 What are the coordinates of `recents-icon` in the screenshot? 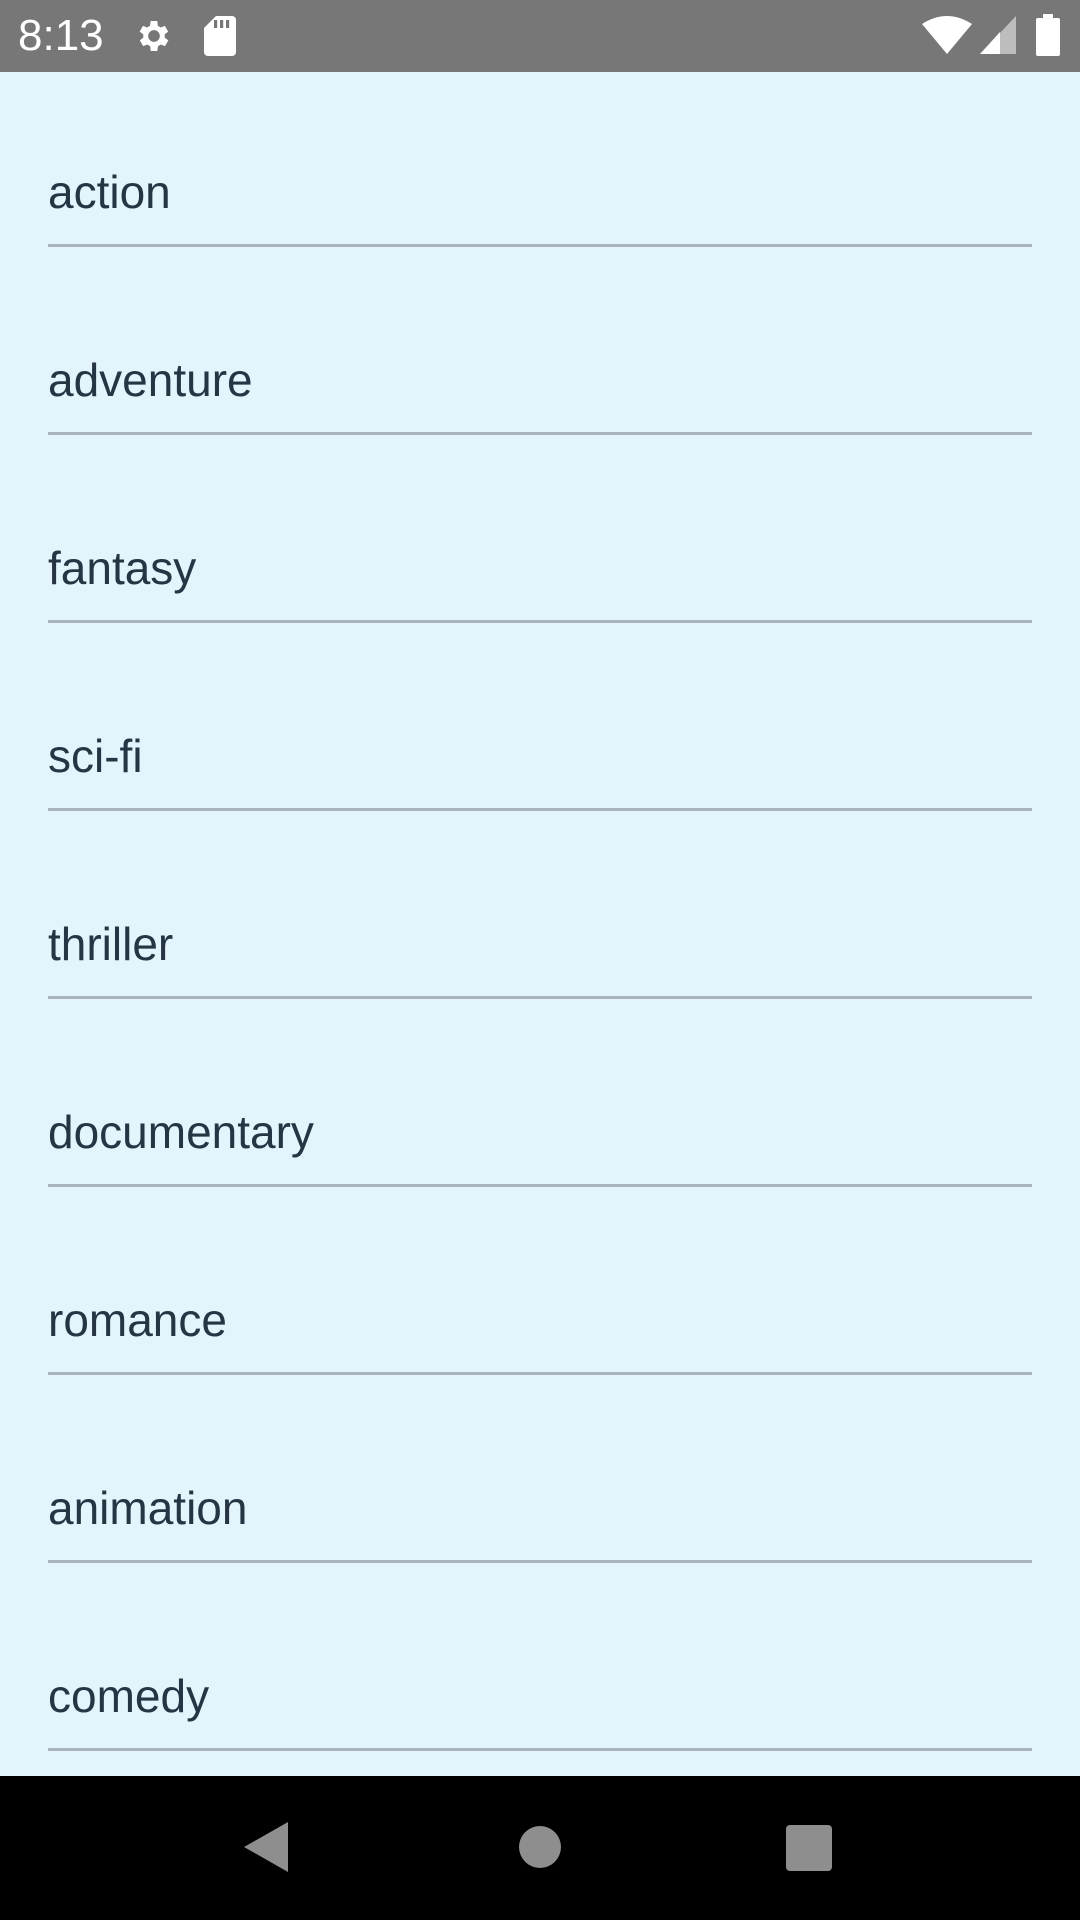 It's located at (809, 1848).